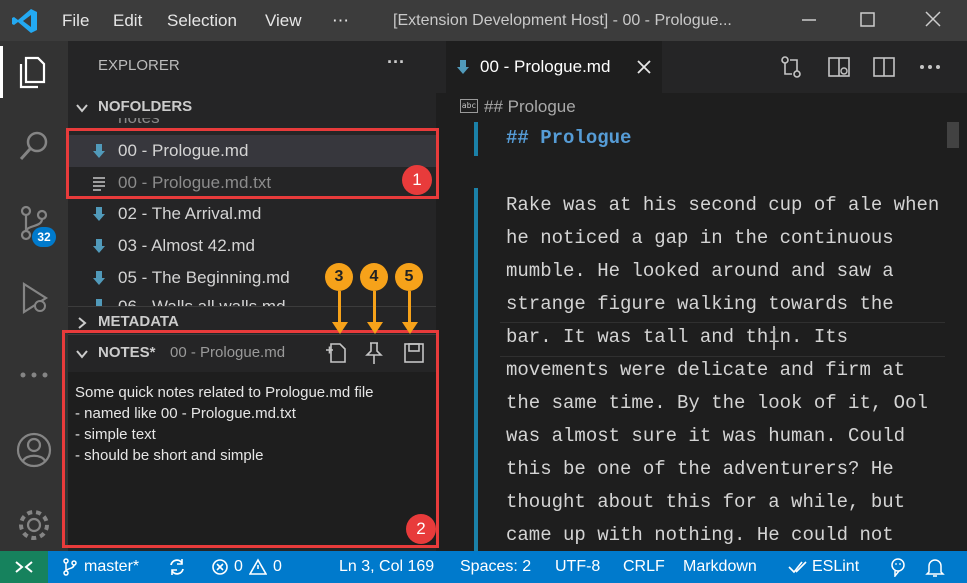 This screenshot has height=583, width=967. What do you see at coordinates (700, 304) in the screenshot?
I see `code-line: strange figure walking towards the` at bounding box center [700, 304].